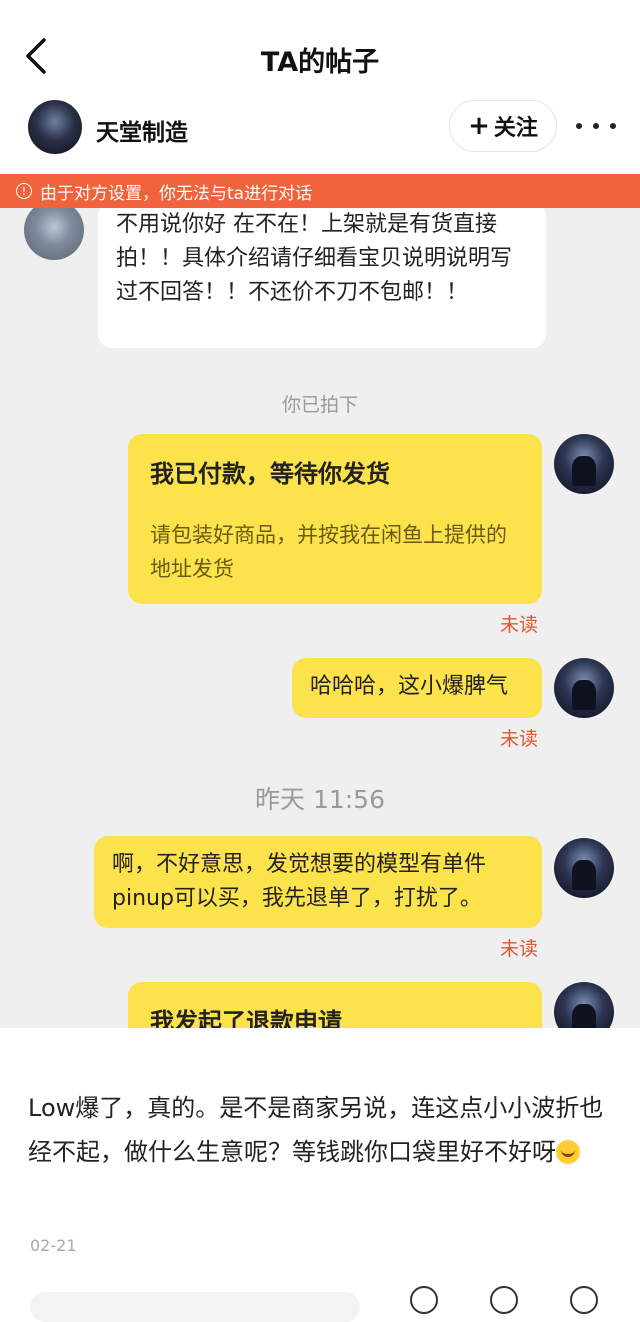 The image size is (640, 1322). Describe the element at coordinates (320, 62) in the screenshot. I see `page-title: TA的帖子` at that location.